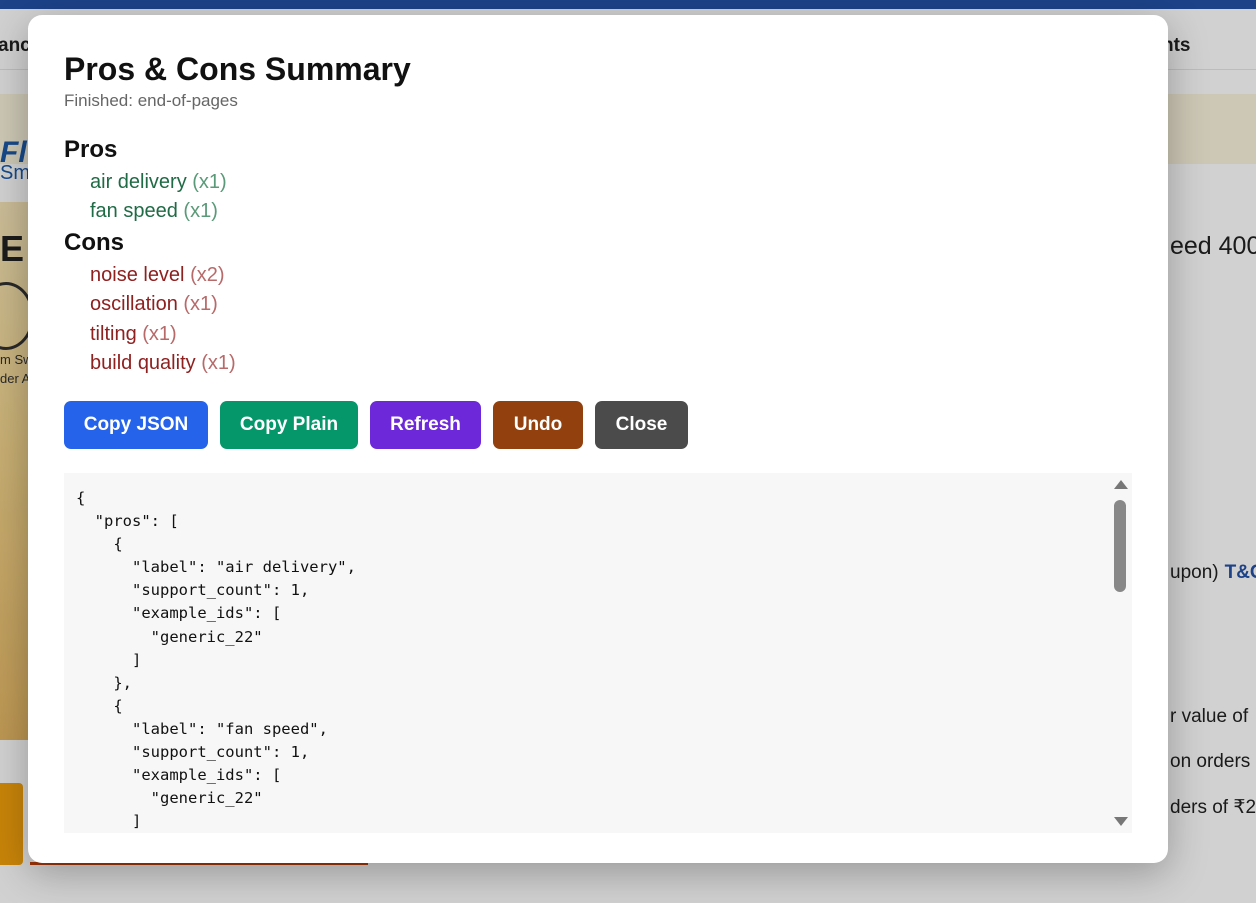 This screenshot has height=903, width=1256. I want to click on con-label: noise level, so click(137, 275).